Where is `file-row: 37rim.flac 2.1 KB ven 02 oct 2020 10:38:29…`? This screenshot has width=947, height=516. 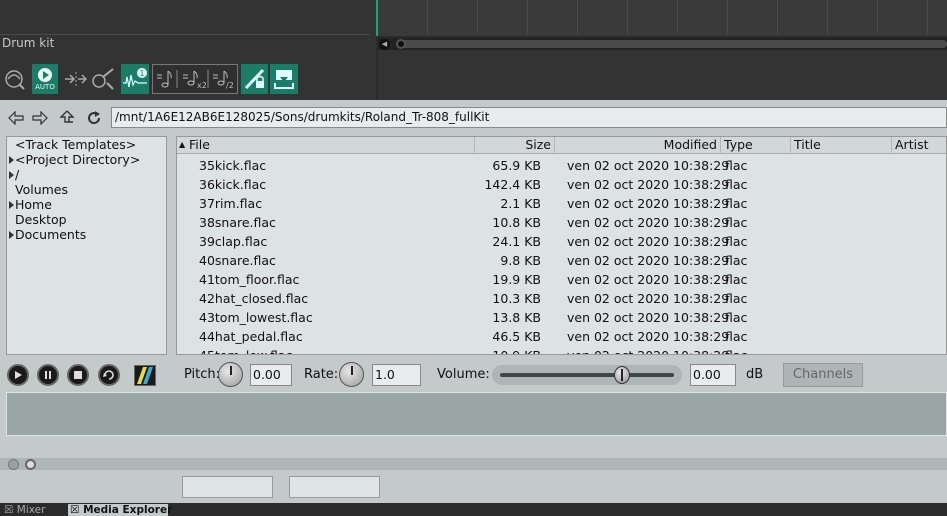 file-row: 37rim.flac 2.1 KB ven 02 oct 2020 10:38:29… is located at coordinates (561, 203).